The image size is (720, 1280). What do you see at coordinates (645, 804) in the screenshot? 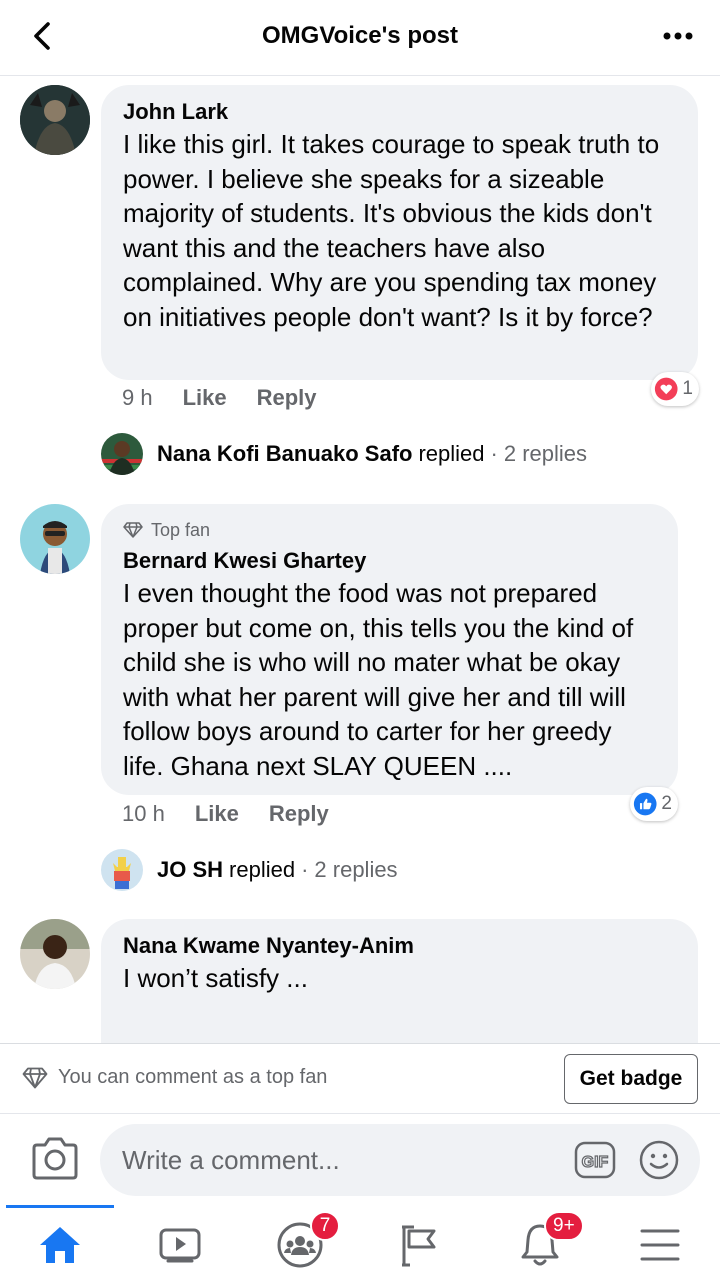
I see `like-reaction-icon` at bounding box center [645, 804].